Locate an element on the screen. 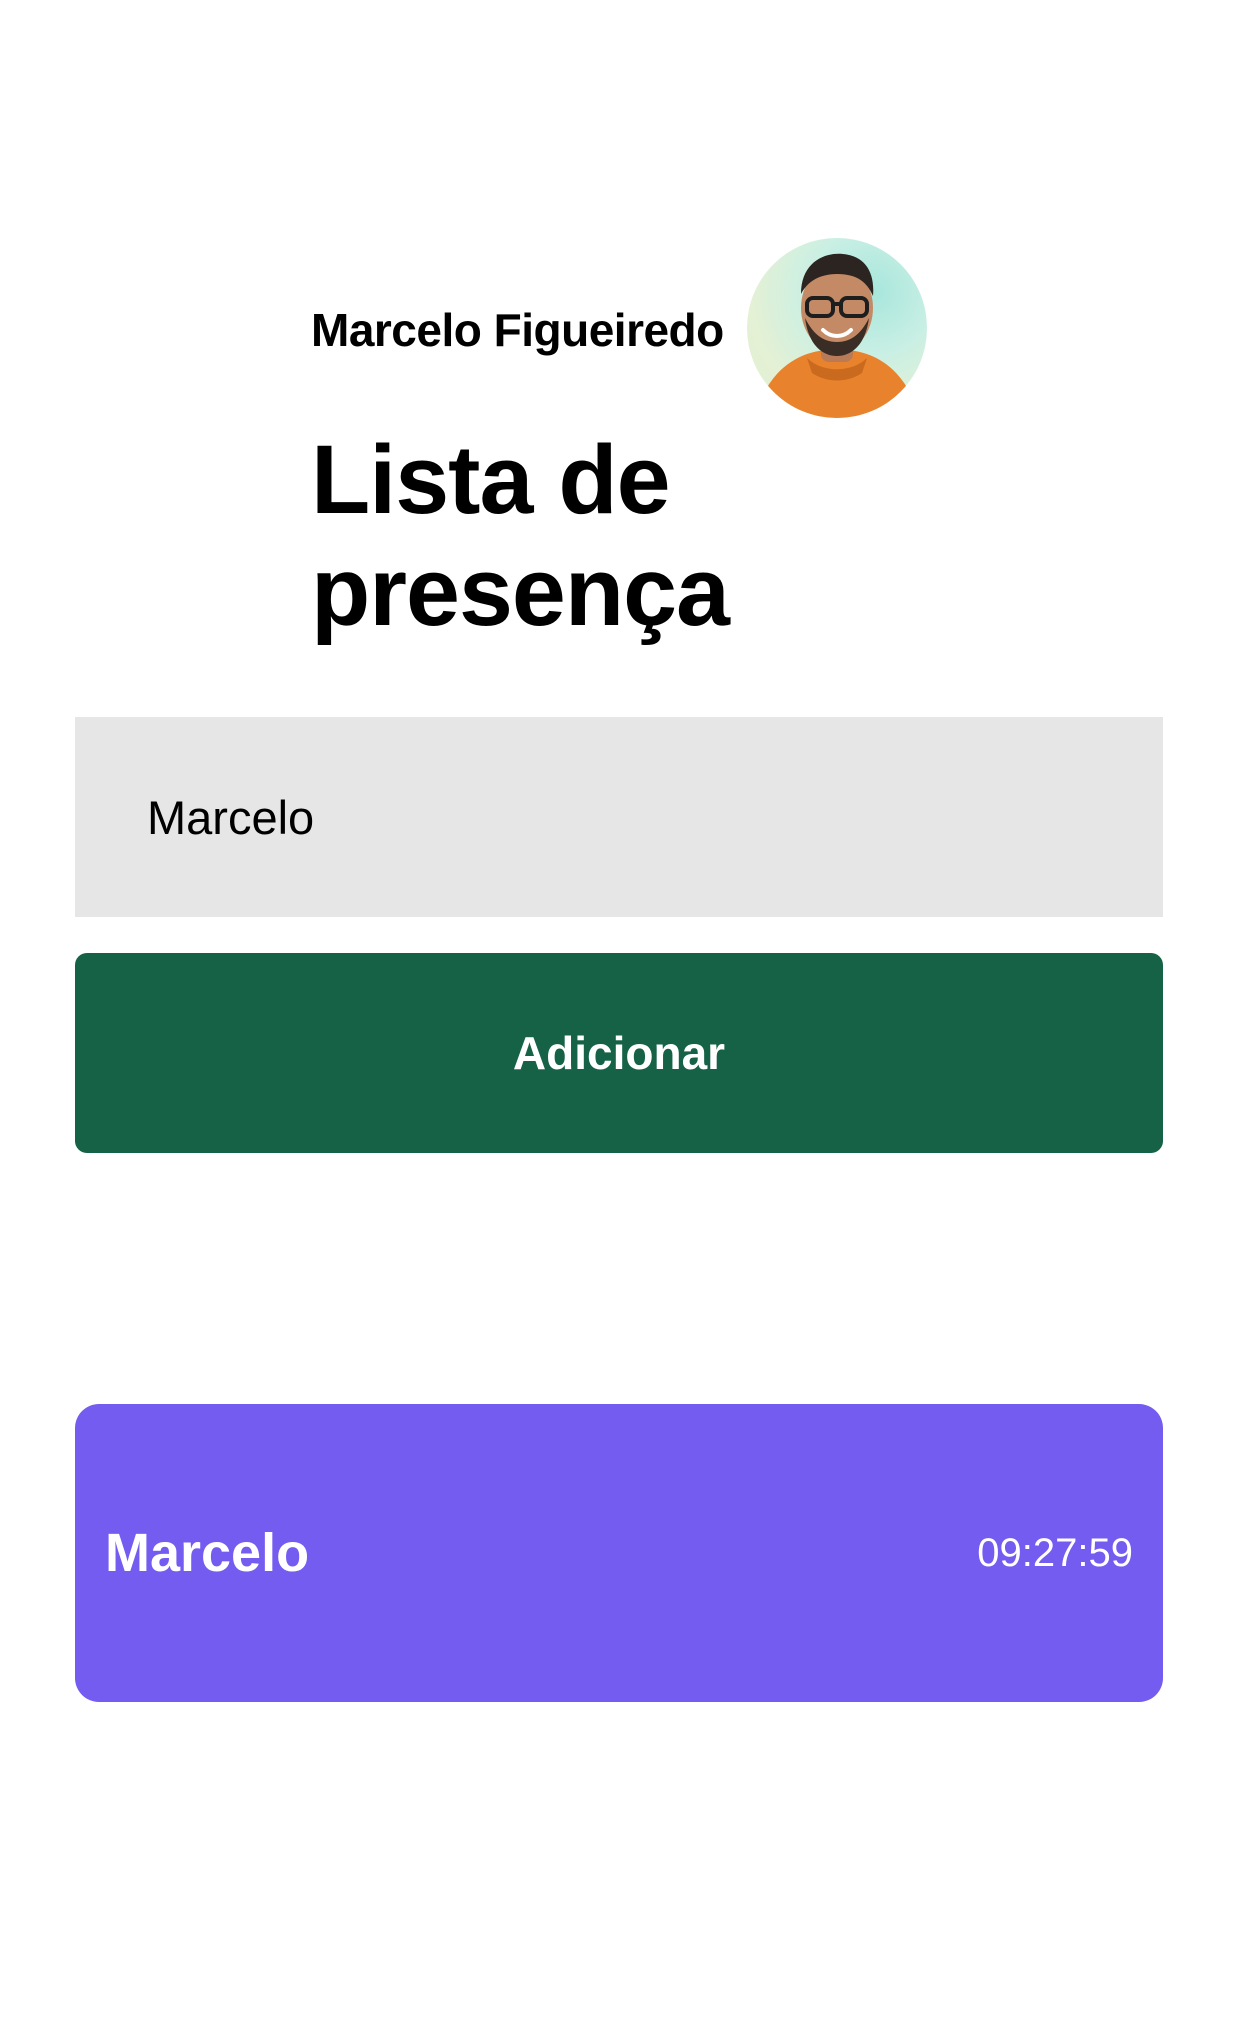 Image resolution: width=1239 pixels, height=2035 pixels. avatar is located at coordinates (837, 328).